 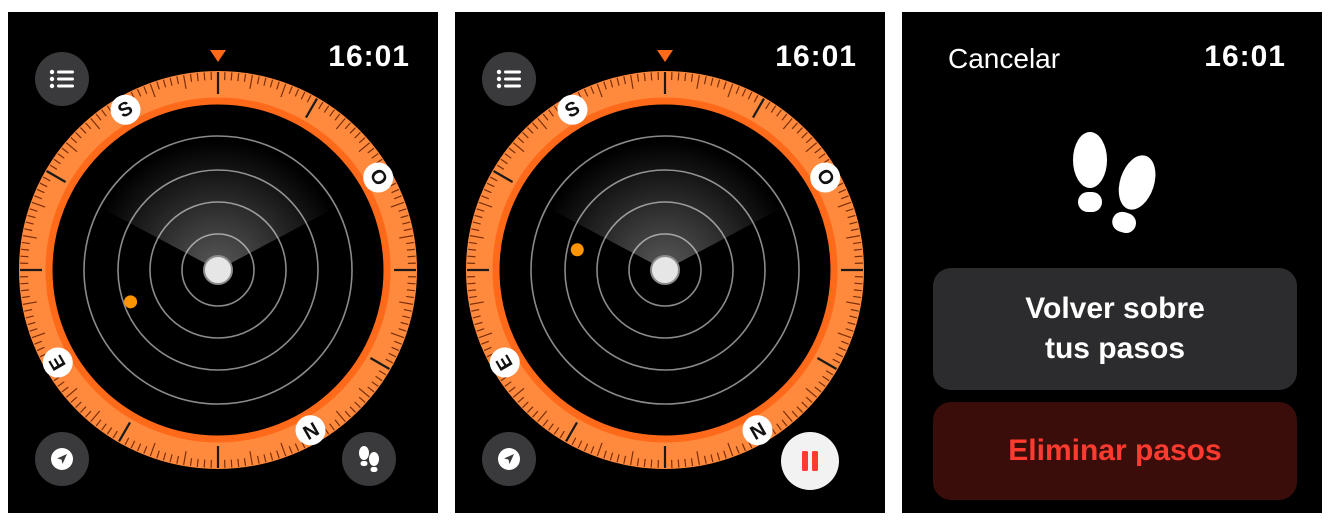 I want to click on cancel-button: Cancelar, so click(x=1004, y=59).